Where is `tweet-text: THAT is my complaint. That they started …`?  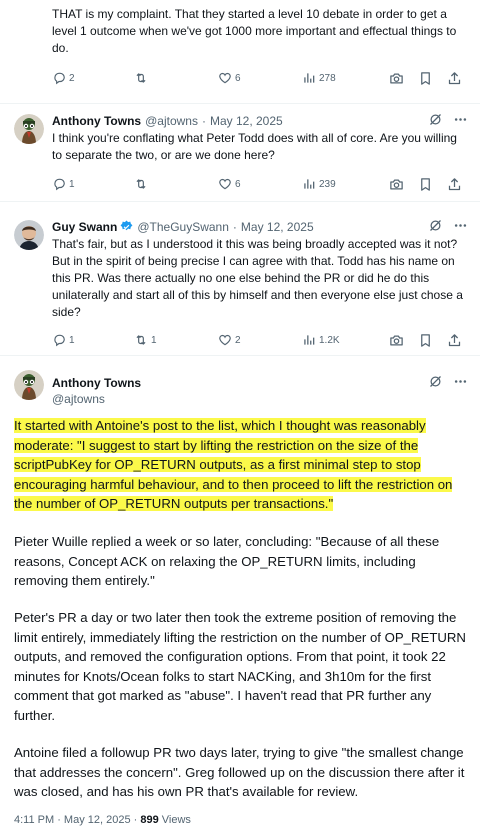 tweet-text: THAT is my complaint. That they started … is located at coordinates (254, 31).